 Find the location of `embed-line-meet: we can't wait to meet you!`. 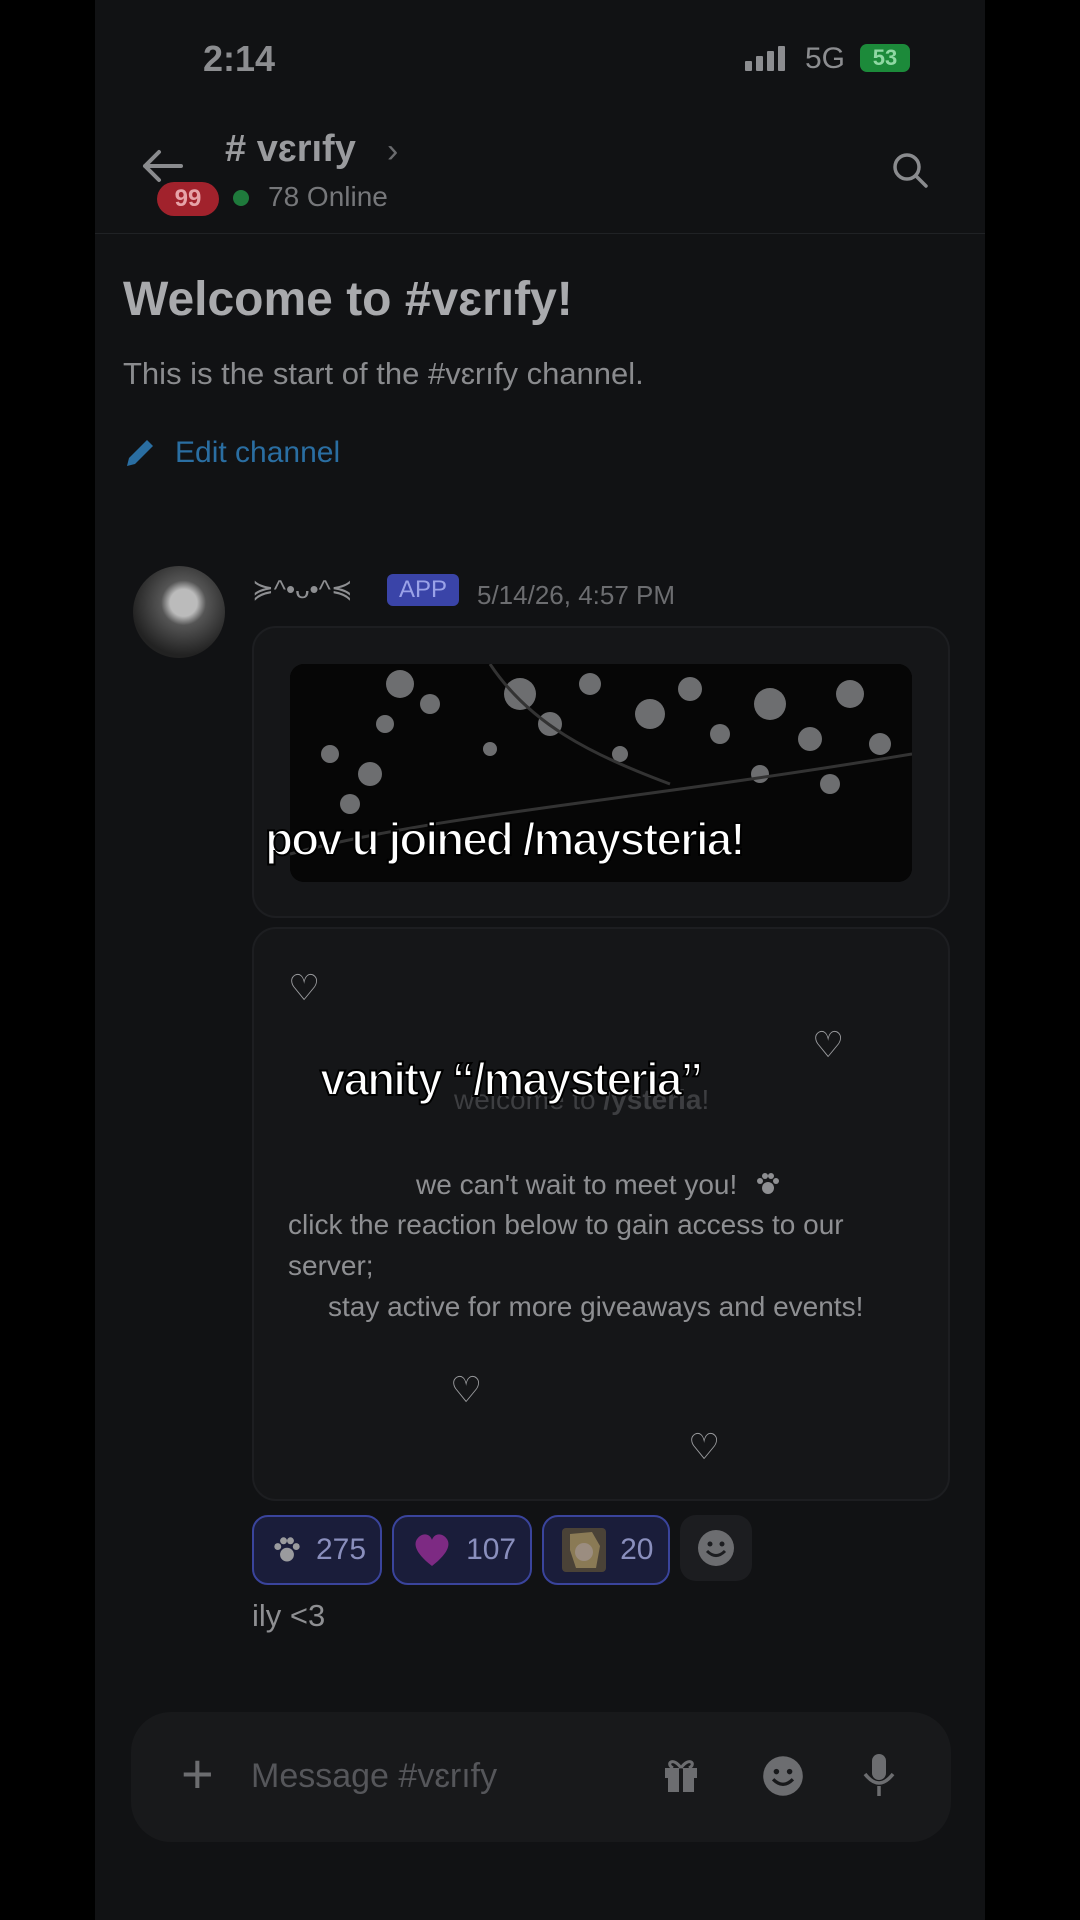

embed-line-meet: we can't wait to meet you! is located at coordinates (598, 1185).